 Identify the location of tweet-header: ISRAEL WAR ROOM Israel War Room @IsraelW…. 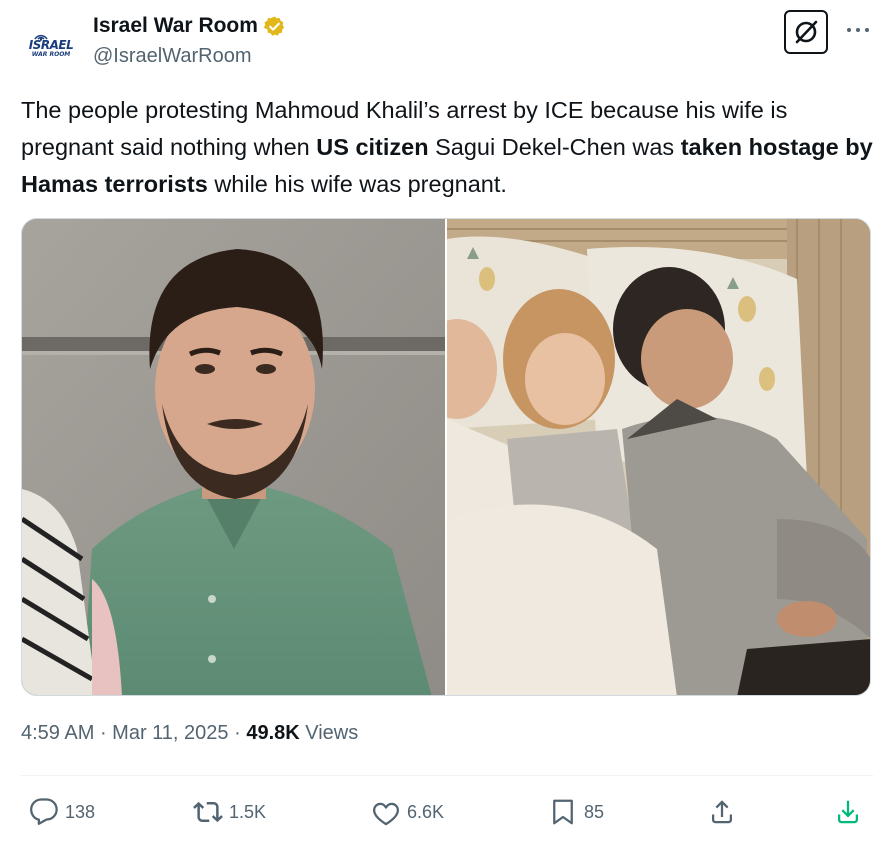
(448, 41).